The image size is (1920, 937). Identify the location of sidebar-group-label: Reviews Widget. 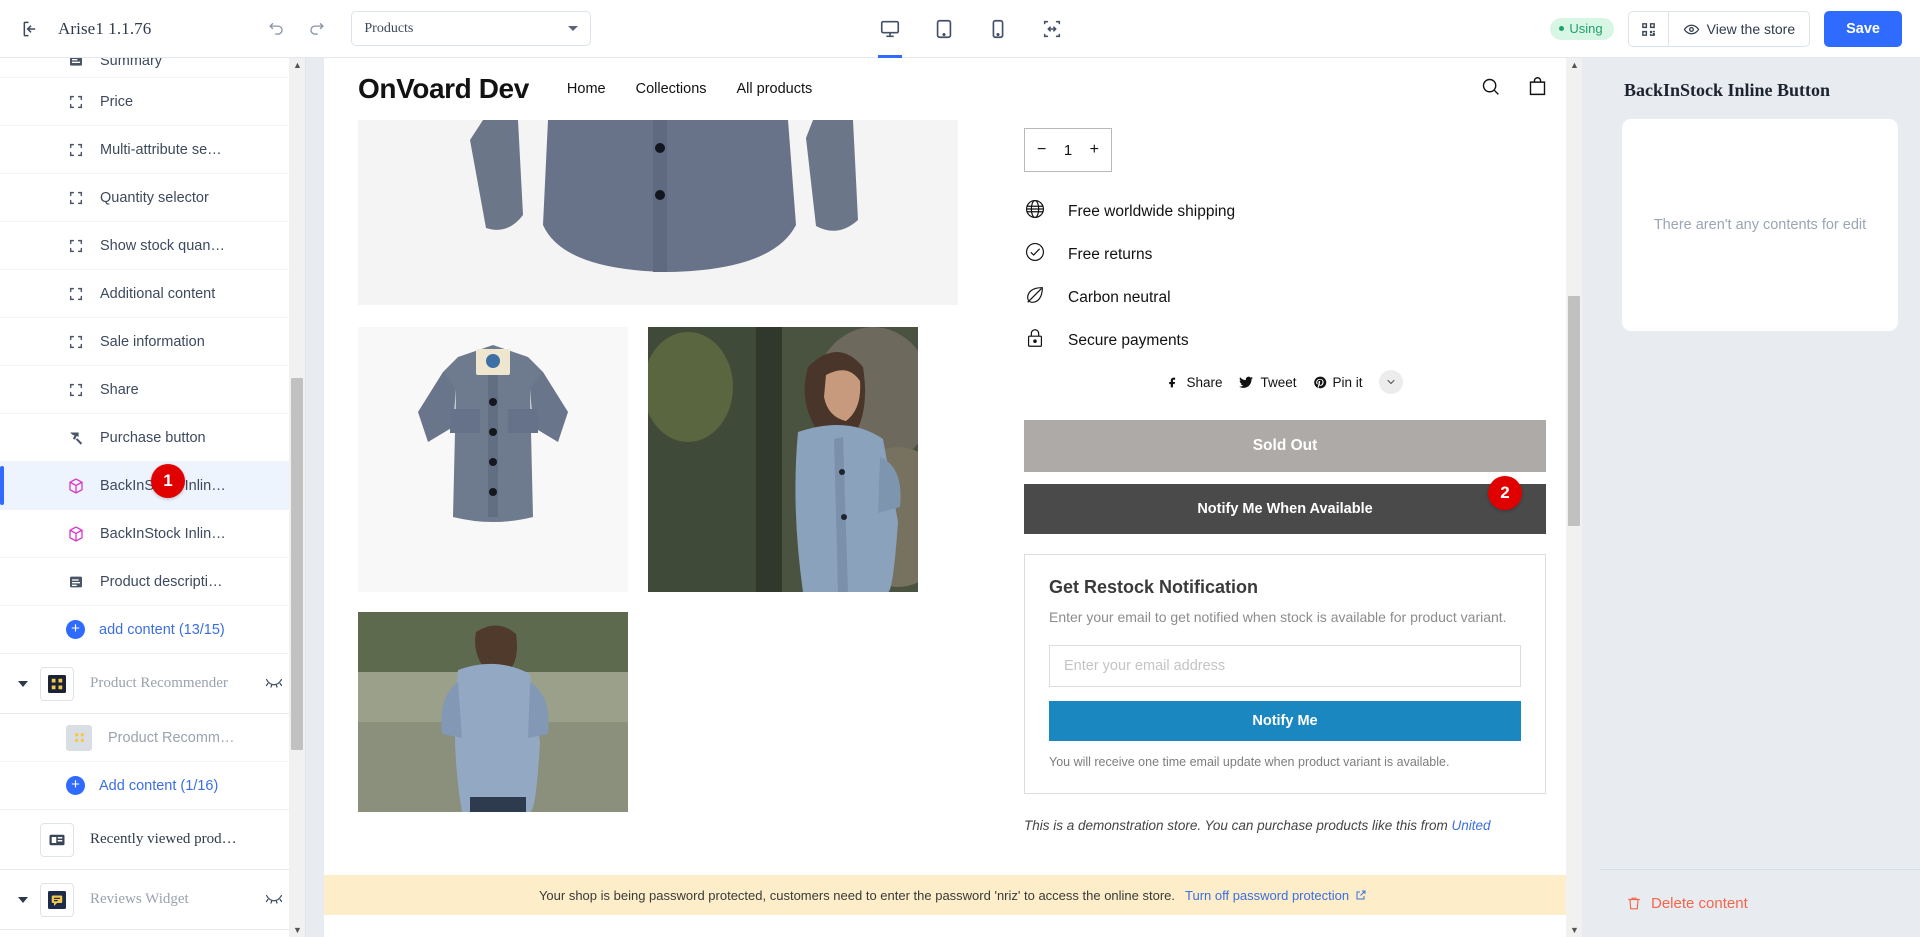
(139, 899).